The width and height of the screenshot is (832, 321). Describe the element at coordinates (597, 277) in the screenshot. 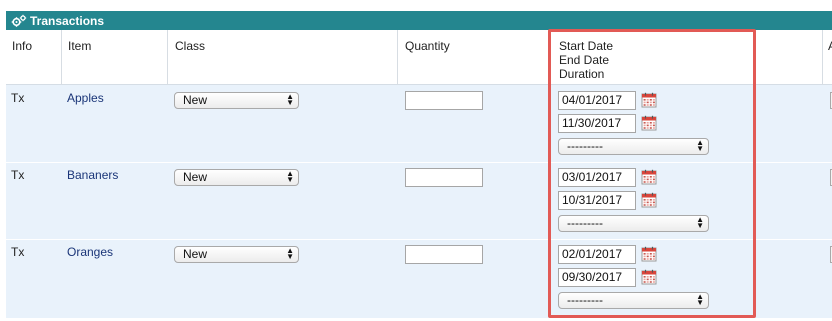

I see `end-date-input: 09/30/2017` at that location.